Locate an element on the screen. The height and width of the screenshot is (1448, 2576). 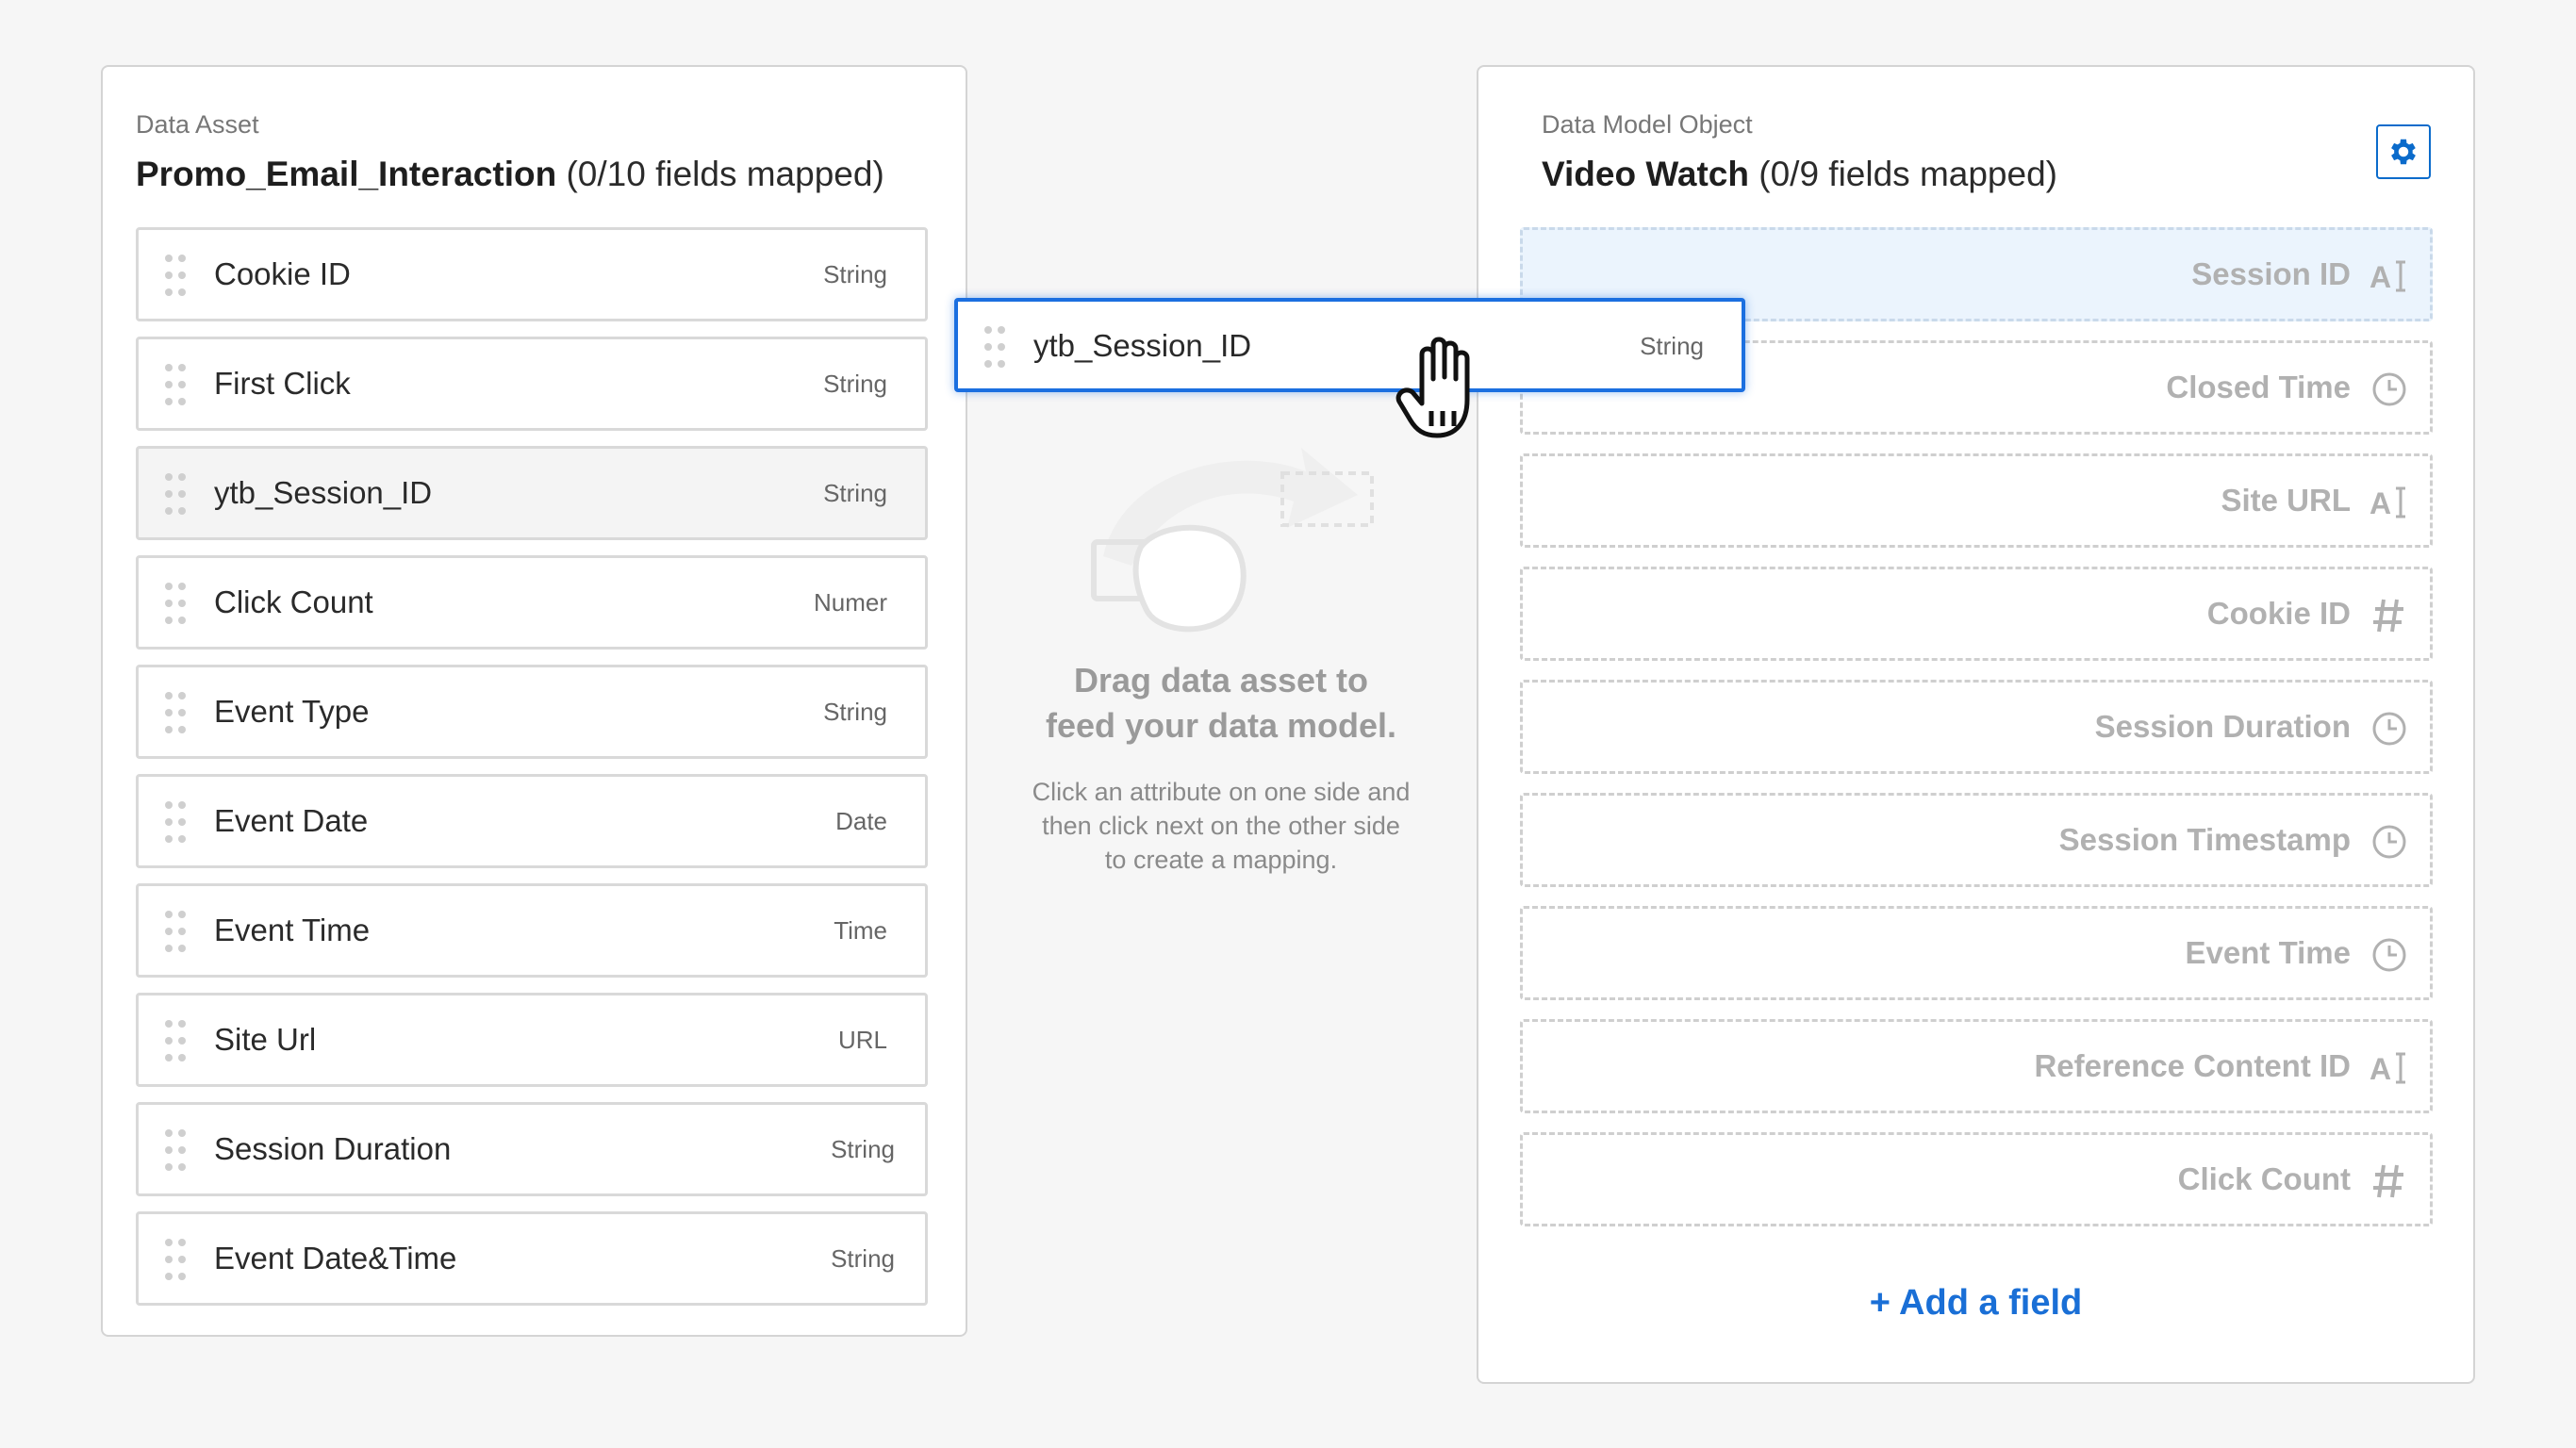
source-field-click-count: Click Count Numer is located at coordinates (532, 602).